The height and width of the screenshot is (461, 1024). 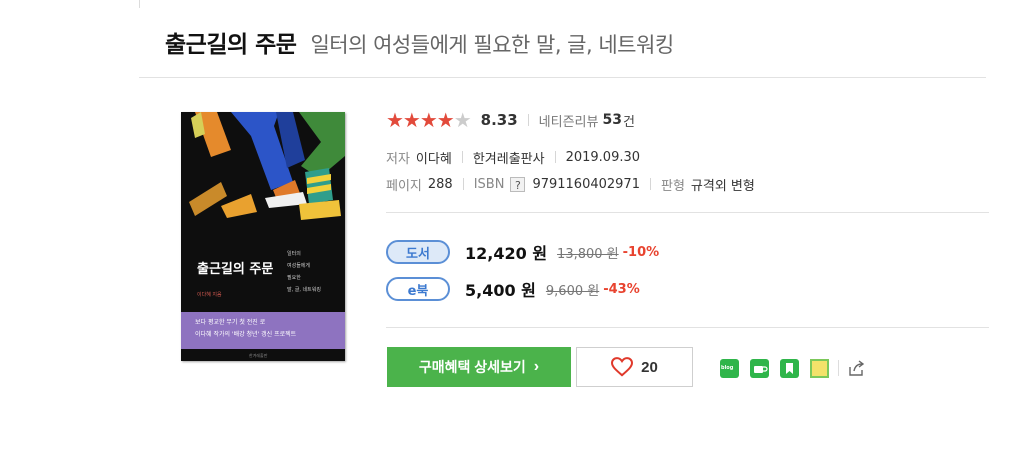 I want to click on book-price-row: 도서 12,420 원 13,800 원 -10%, so click(x=522, y=252).